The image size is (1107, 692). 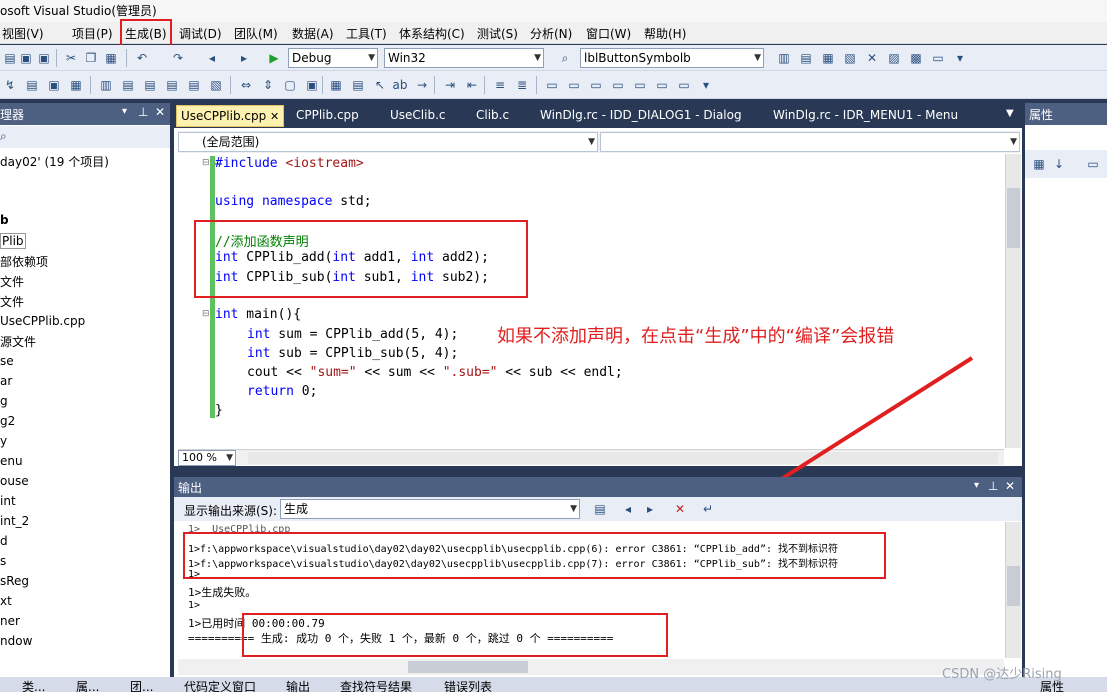 I want to click on find-message-icon: ▤, so click(x=600, y=509).